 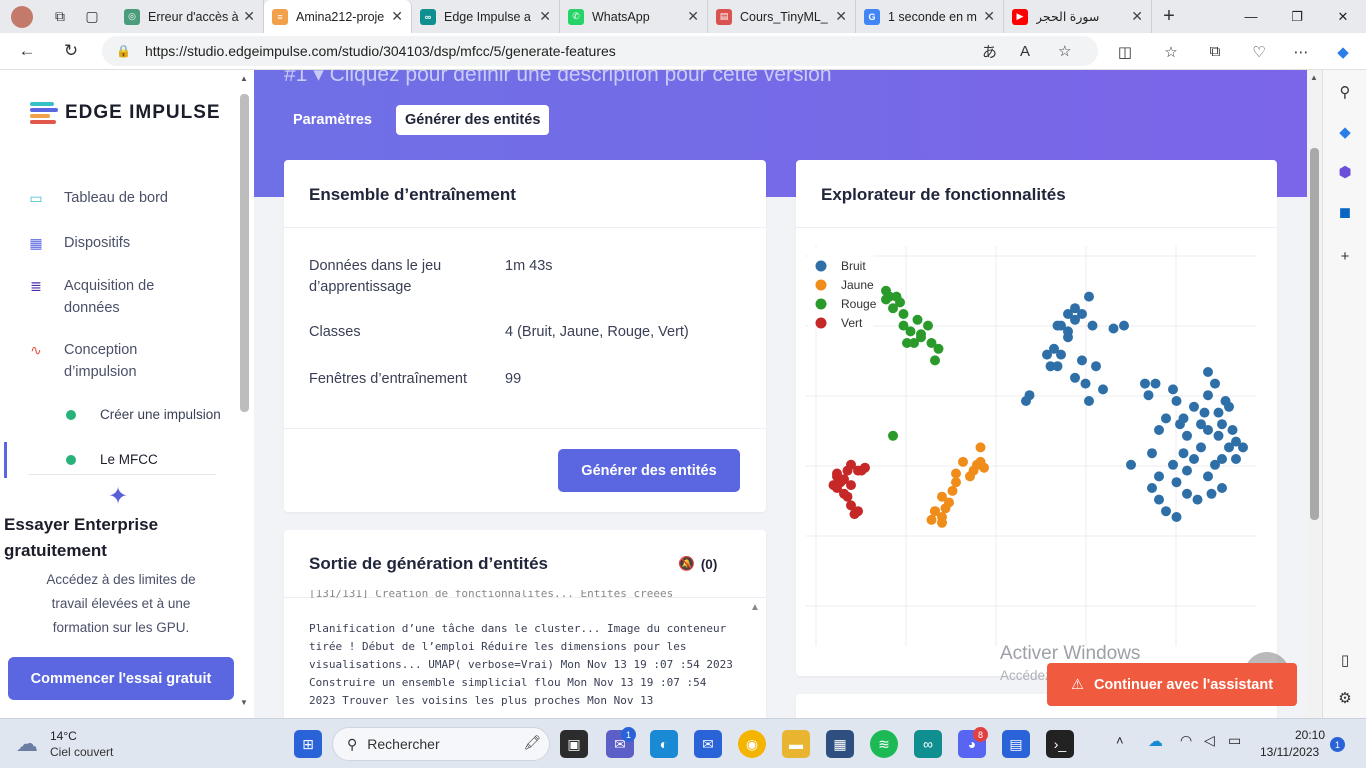 What do you see at coordinates (1155, 741) in the screenshot?
I see `onedrive-icon: ☁` at bounding box center [1155, 741].